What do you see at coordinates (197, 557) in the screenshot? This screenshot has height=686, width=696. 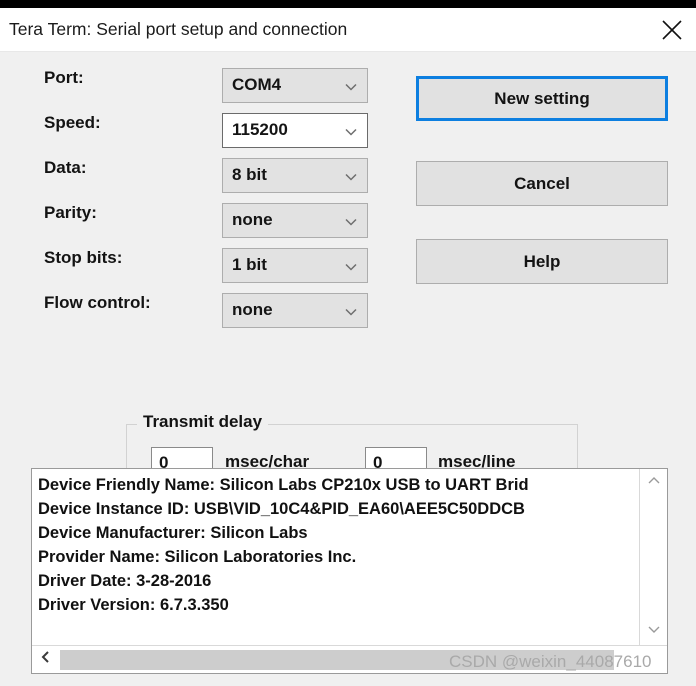 I see `list-item: Provider Name: Silicon Laboratories Inc.` at bounding box center [197, 557].